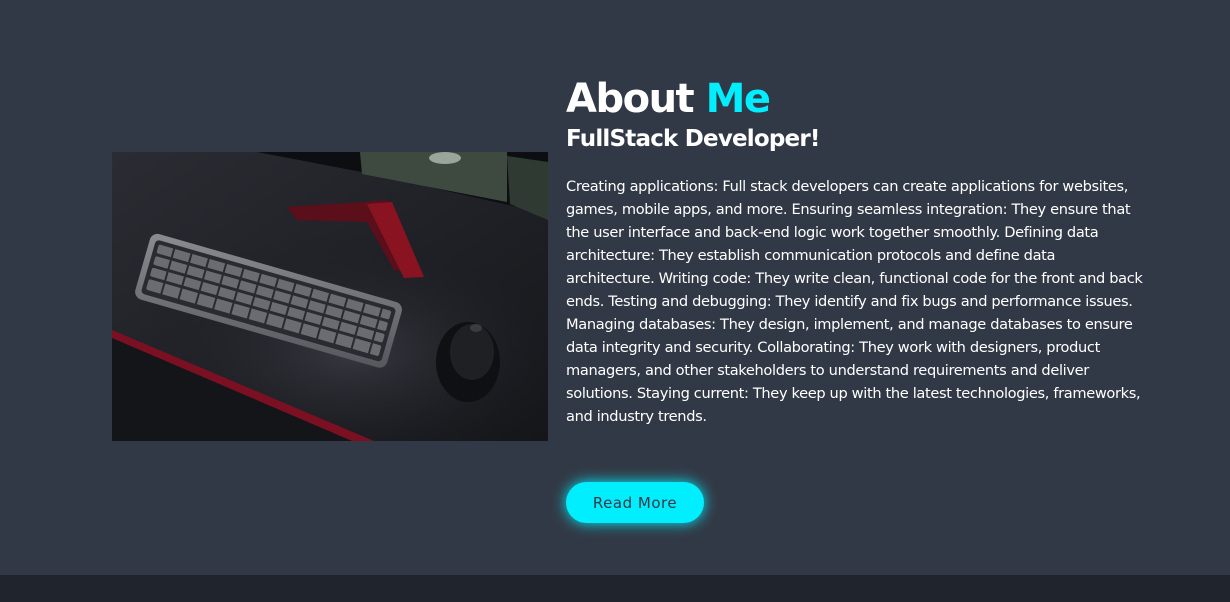  Describe the element at coordinates (636, 99) in the screenshot. I see `heading-main: About` at that location.